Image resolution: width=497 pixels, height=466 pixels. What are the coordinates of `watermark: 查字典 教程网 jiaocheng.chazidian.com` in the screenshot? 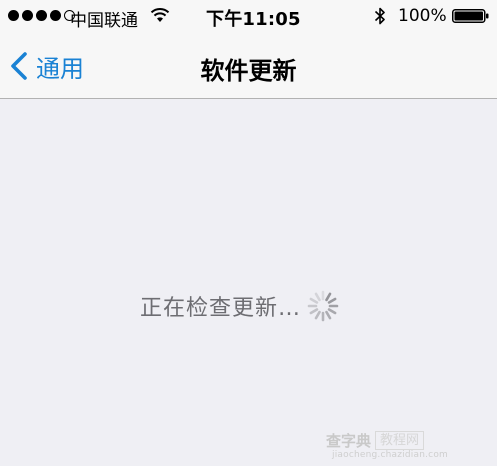 It's located at (408, 446).